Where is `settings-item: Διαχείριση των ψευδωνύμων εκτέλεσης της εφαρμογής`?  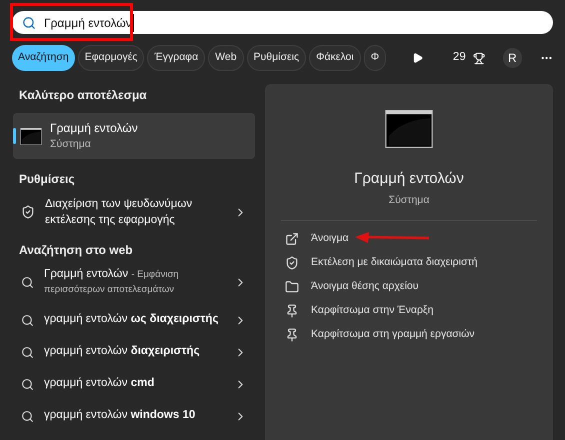
settings-item: Διαχείριση των ψευδωνύμων εκτέλεσης της εφαρμογής is located at coordinates (134, 212).